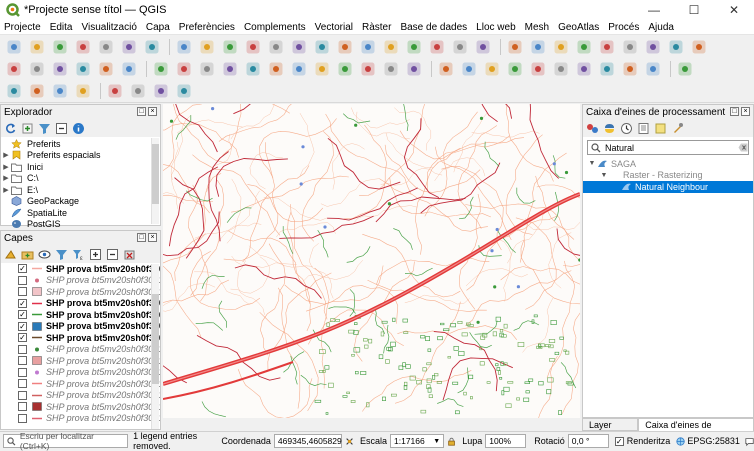 This screenshot has width=754, height=451. What do you see at coordinates (10, 254) in the screenshot?
I see `style-manager-icon` at bounding box center [10, 254].